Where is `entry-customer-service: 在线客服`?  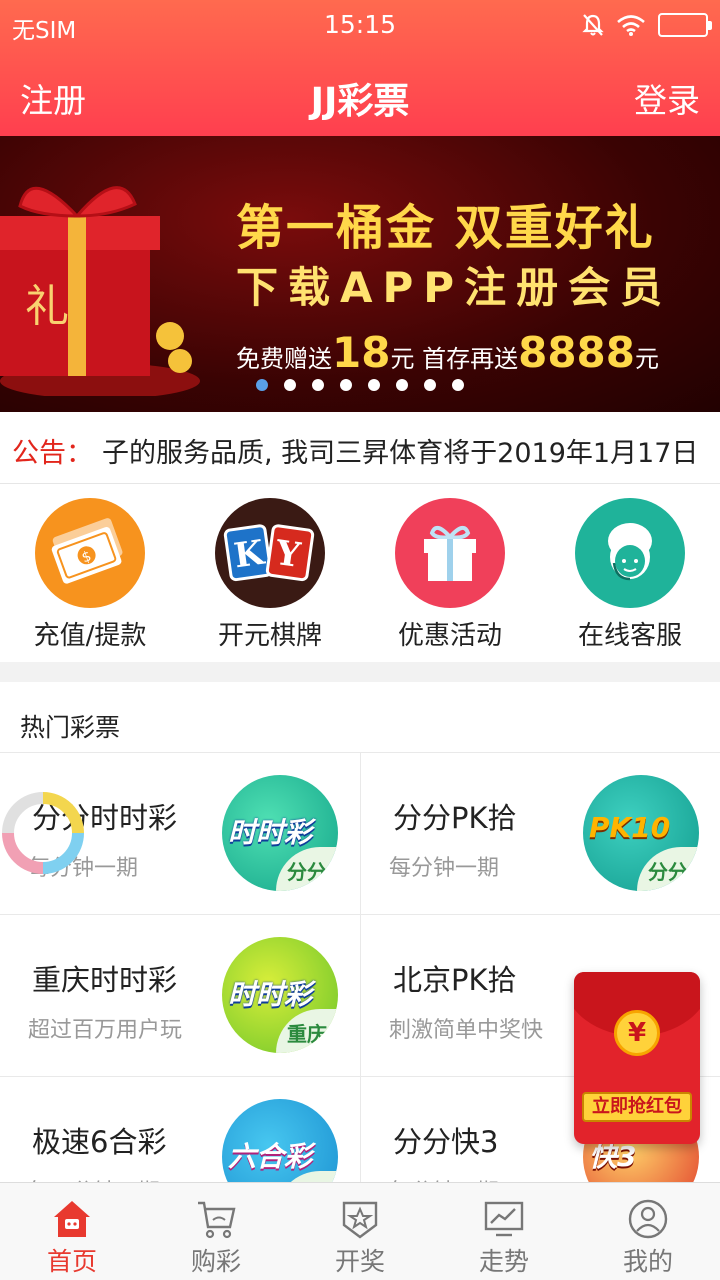 entry-customer-service: 在线客服 is located at coordinates (630, 573).